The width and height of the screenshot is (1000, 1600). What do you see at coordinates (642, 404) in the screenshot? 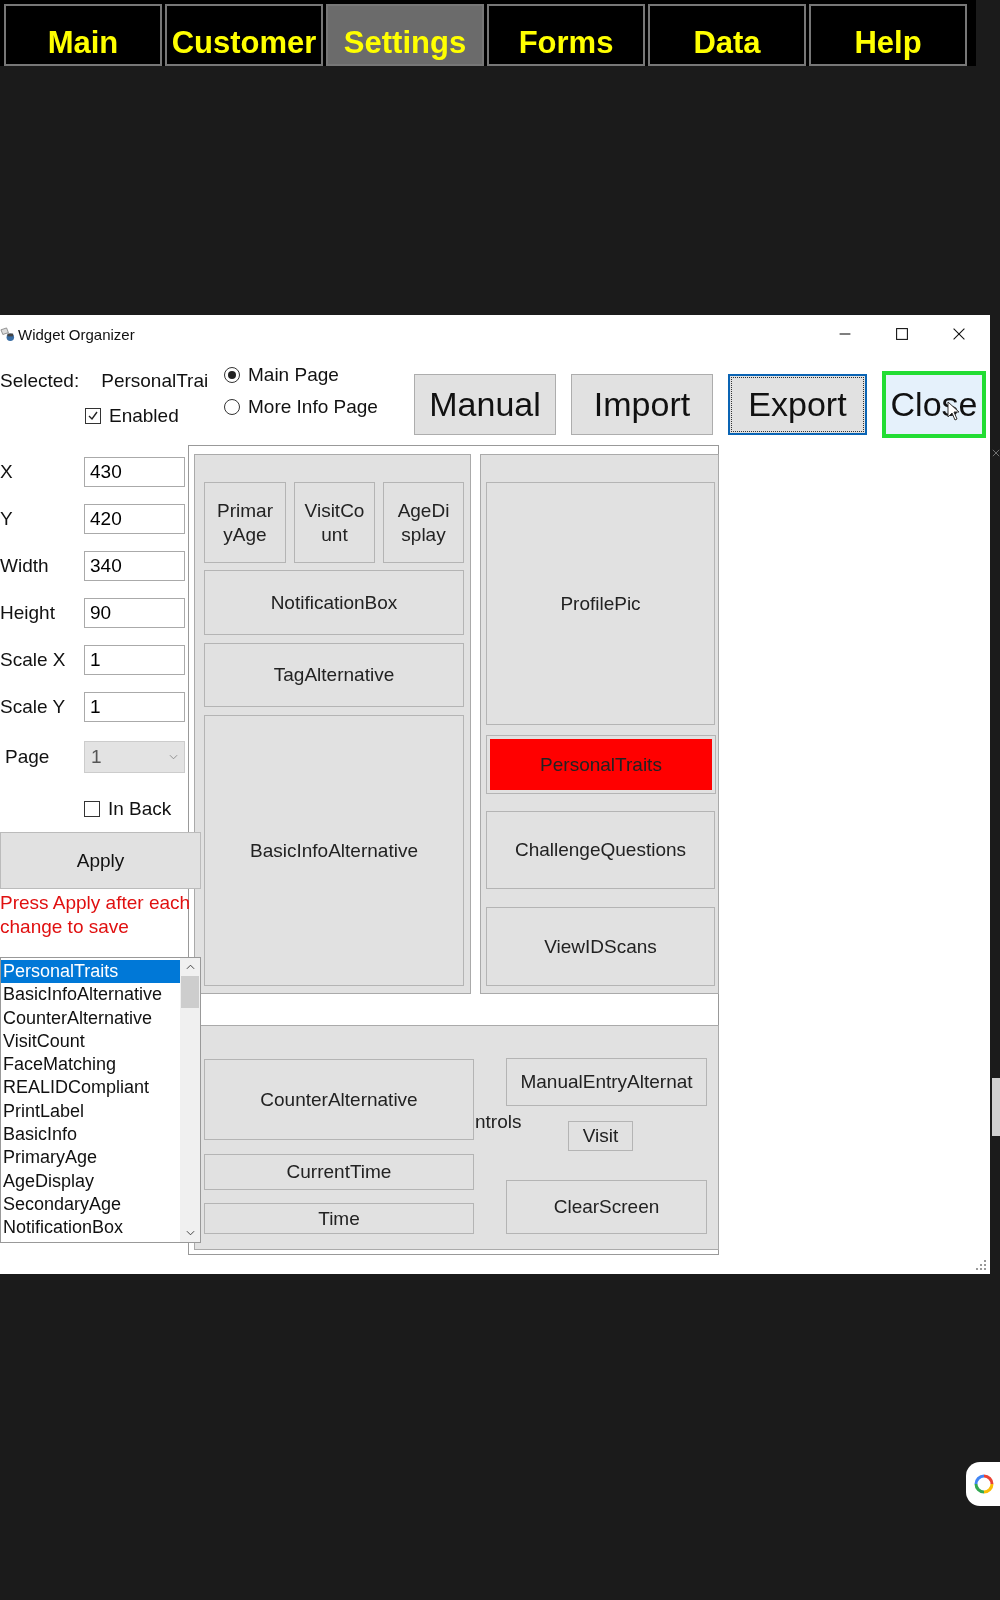
I see `toolbar-button: Import` at bounding box center [642, 404].